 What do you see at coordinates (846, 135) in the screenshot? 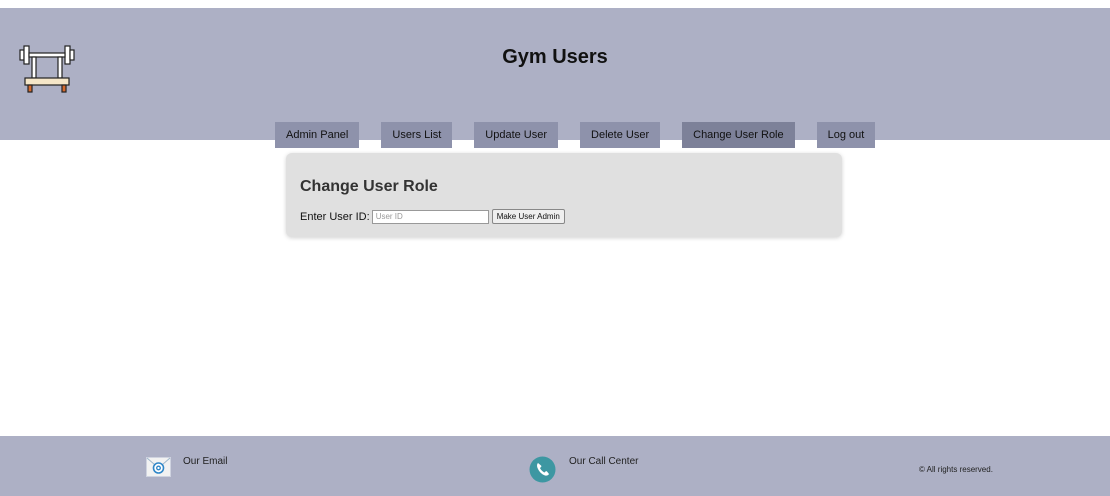
I see `nav-log-out: Log out` at bounding box center [846, 135].